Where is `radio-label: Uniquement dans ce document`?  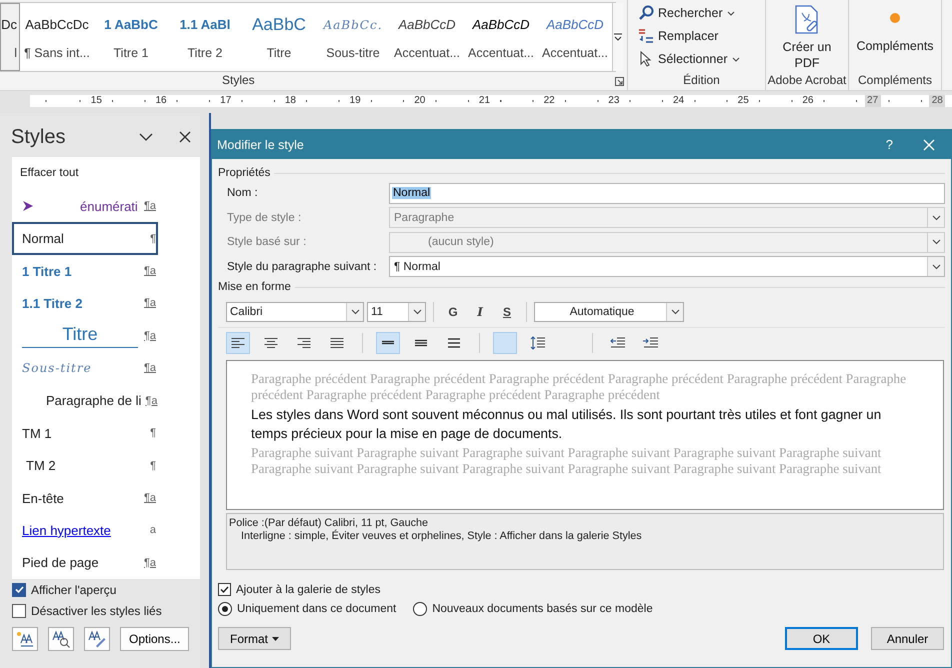
radio-label: Uniquement dans ce document is located at coordinates (316, 608).